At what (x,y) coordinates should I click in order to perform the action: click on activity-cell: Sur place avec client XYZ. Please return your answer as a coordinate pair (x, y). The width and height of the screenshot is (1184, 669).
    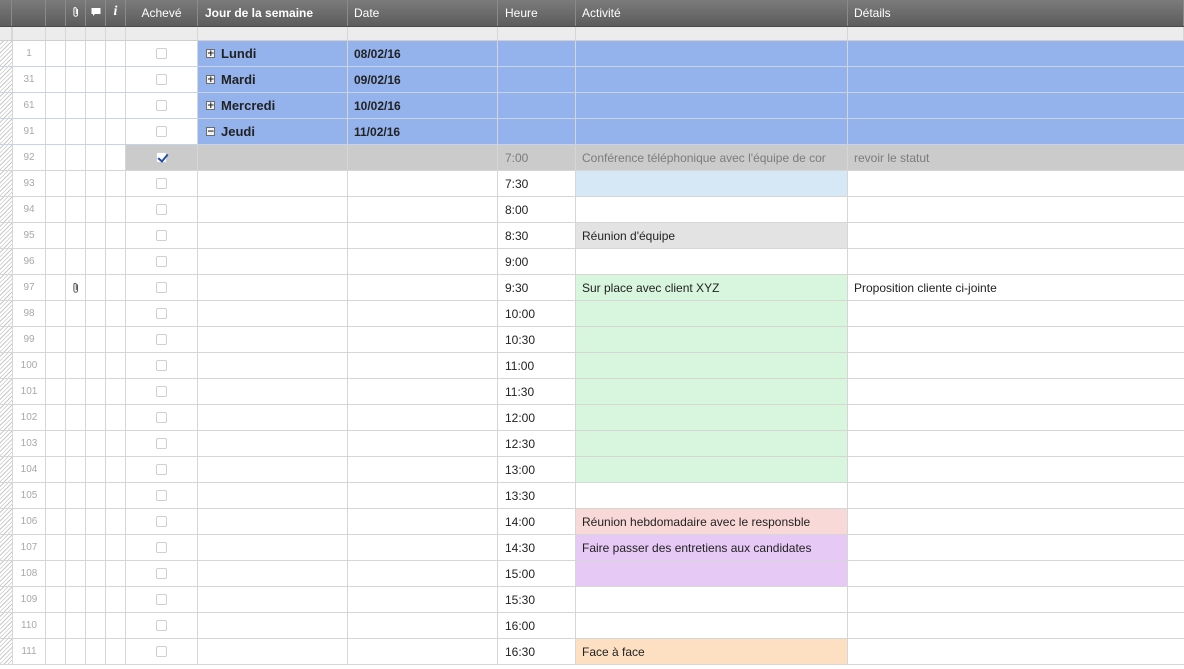
    Looking at the image, I should click on (712, 287).